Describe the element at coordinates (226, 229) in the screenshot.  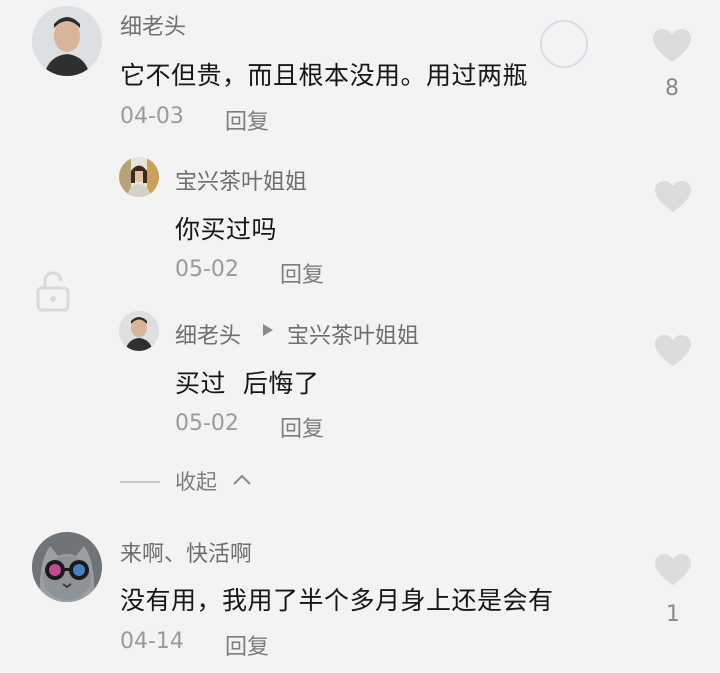
I see `reply-text: 你买过吗` at that location.